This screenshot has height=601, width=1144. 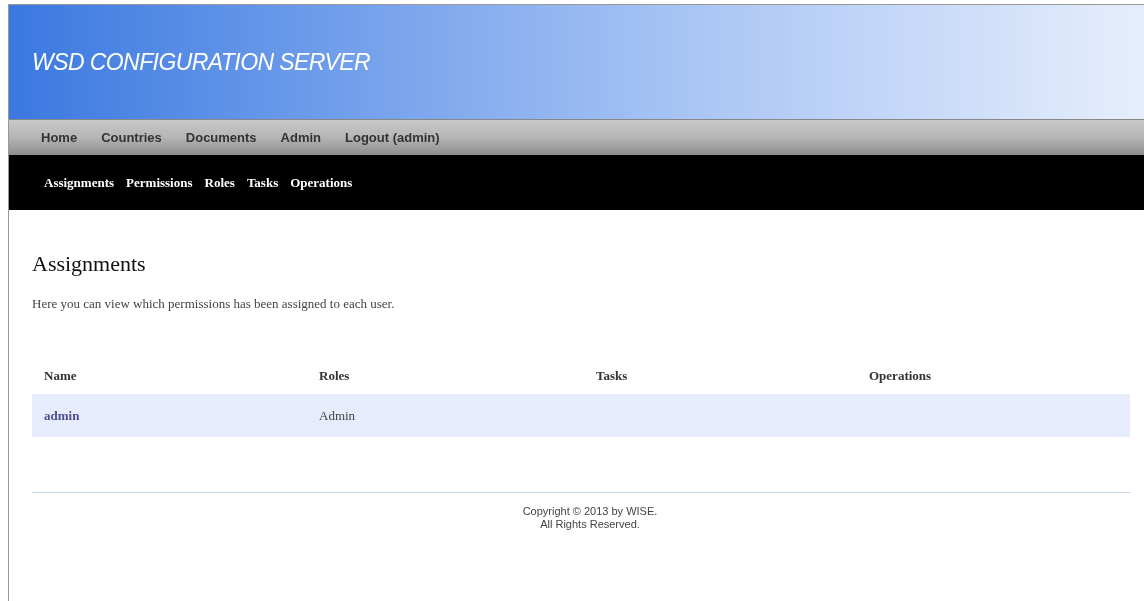 I want to click on column-header: Tasks, so click(x=612, y=375).